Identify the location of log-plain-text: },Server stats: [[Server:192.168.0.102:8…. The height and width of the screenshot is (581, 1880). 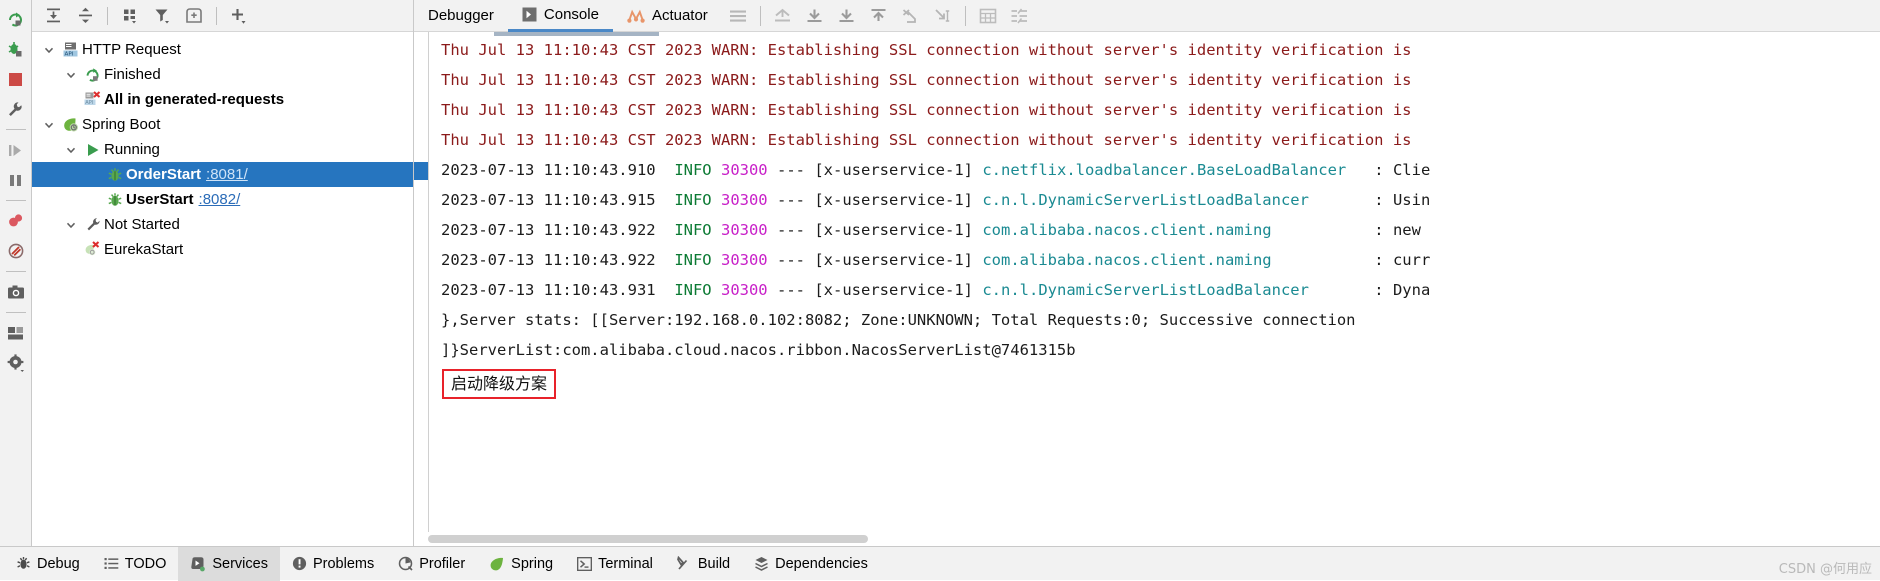
(898, 320).